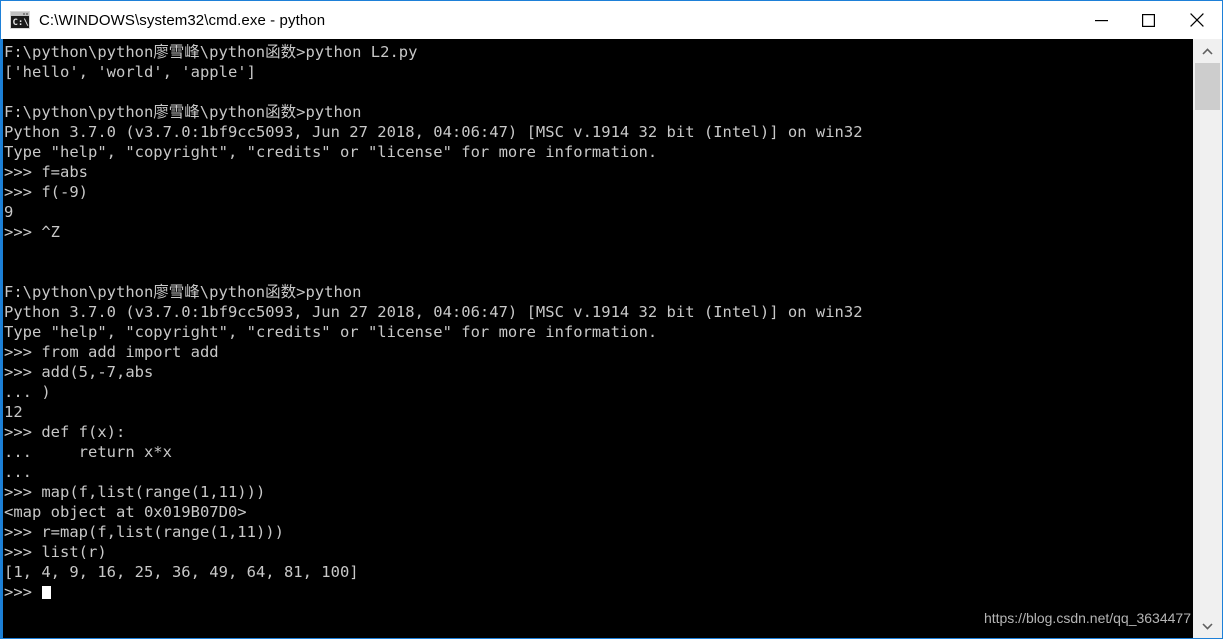  What do you see at coordinates (21, 23) in the screenshot?
I see `svg-text: C:\` at bounding box center [21, 23].